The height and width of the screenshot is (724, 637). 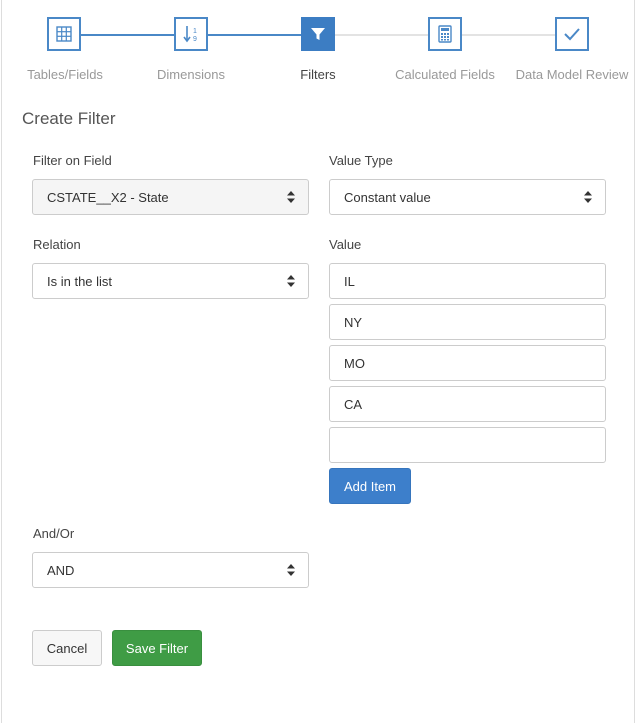 I want to click on step-label: Dimensions, so click(x=191, y=74).